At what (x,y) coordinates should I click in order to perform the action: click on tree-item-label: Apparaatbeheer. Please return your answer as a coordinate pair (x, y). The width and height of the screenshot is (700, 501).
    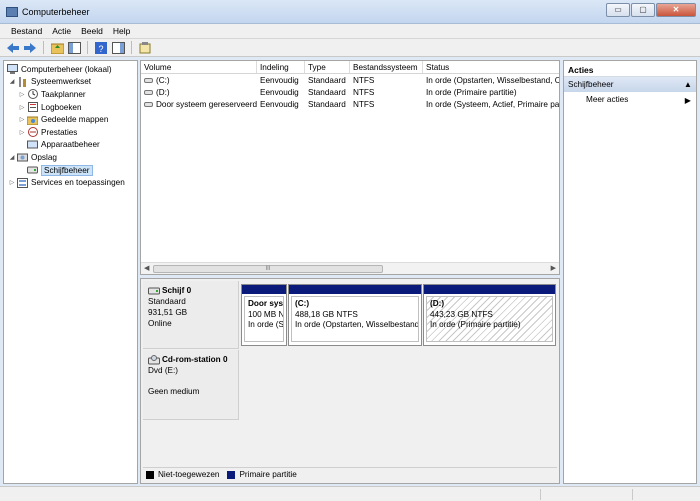
    Looking at the image, I should click on (70, 145).